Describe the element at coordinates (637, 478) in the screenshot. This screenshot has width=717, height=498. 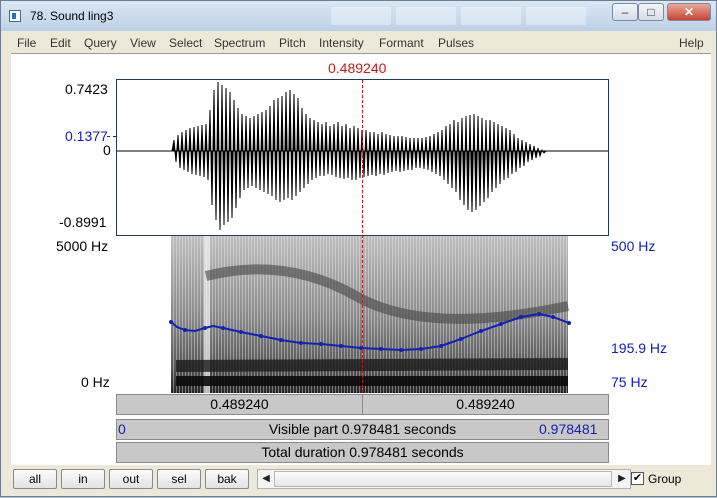
I see `group-checkbox: ✔` at that location.